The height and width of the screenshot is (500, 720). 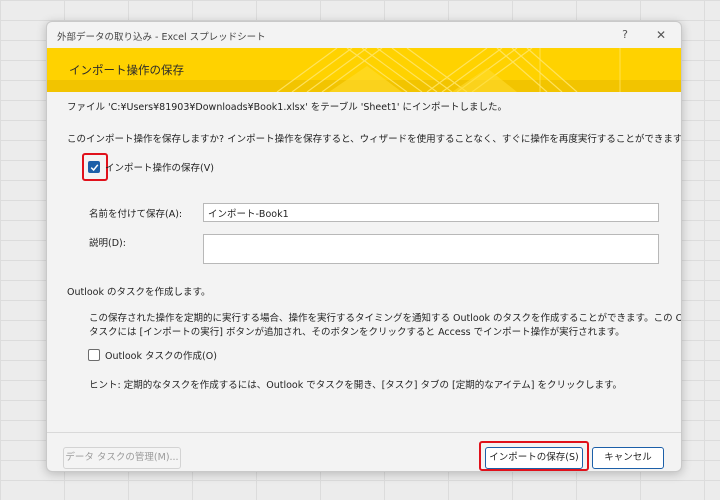 I want to click on save-as-name-input, so click(x=431, y=212).